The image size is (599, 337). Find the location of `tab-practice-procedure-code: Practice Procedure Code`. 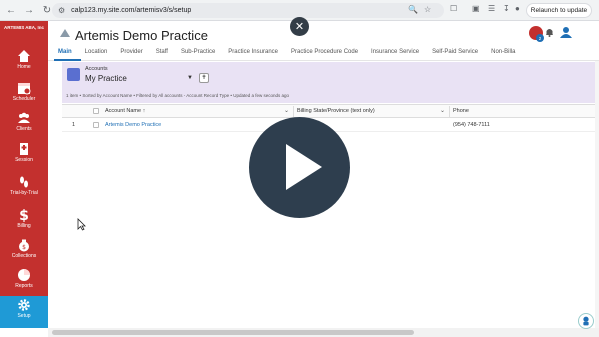

tab-practice-procedure-code: Practice Procedure Code is located at coordinates (327, 54).